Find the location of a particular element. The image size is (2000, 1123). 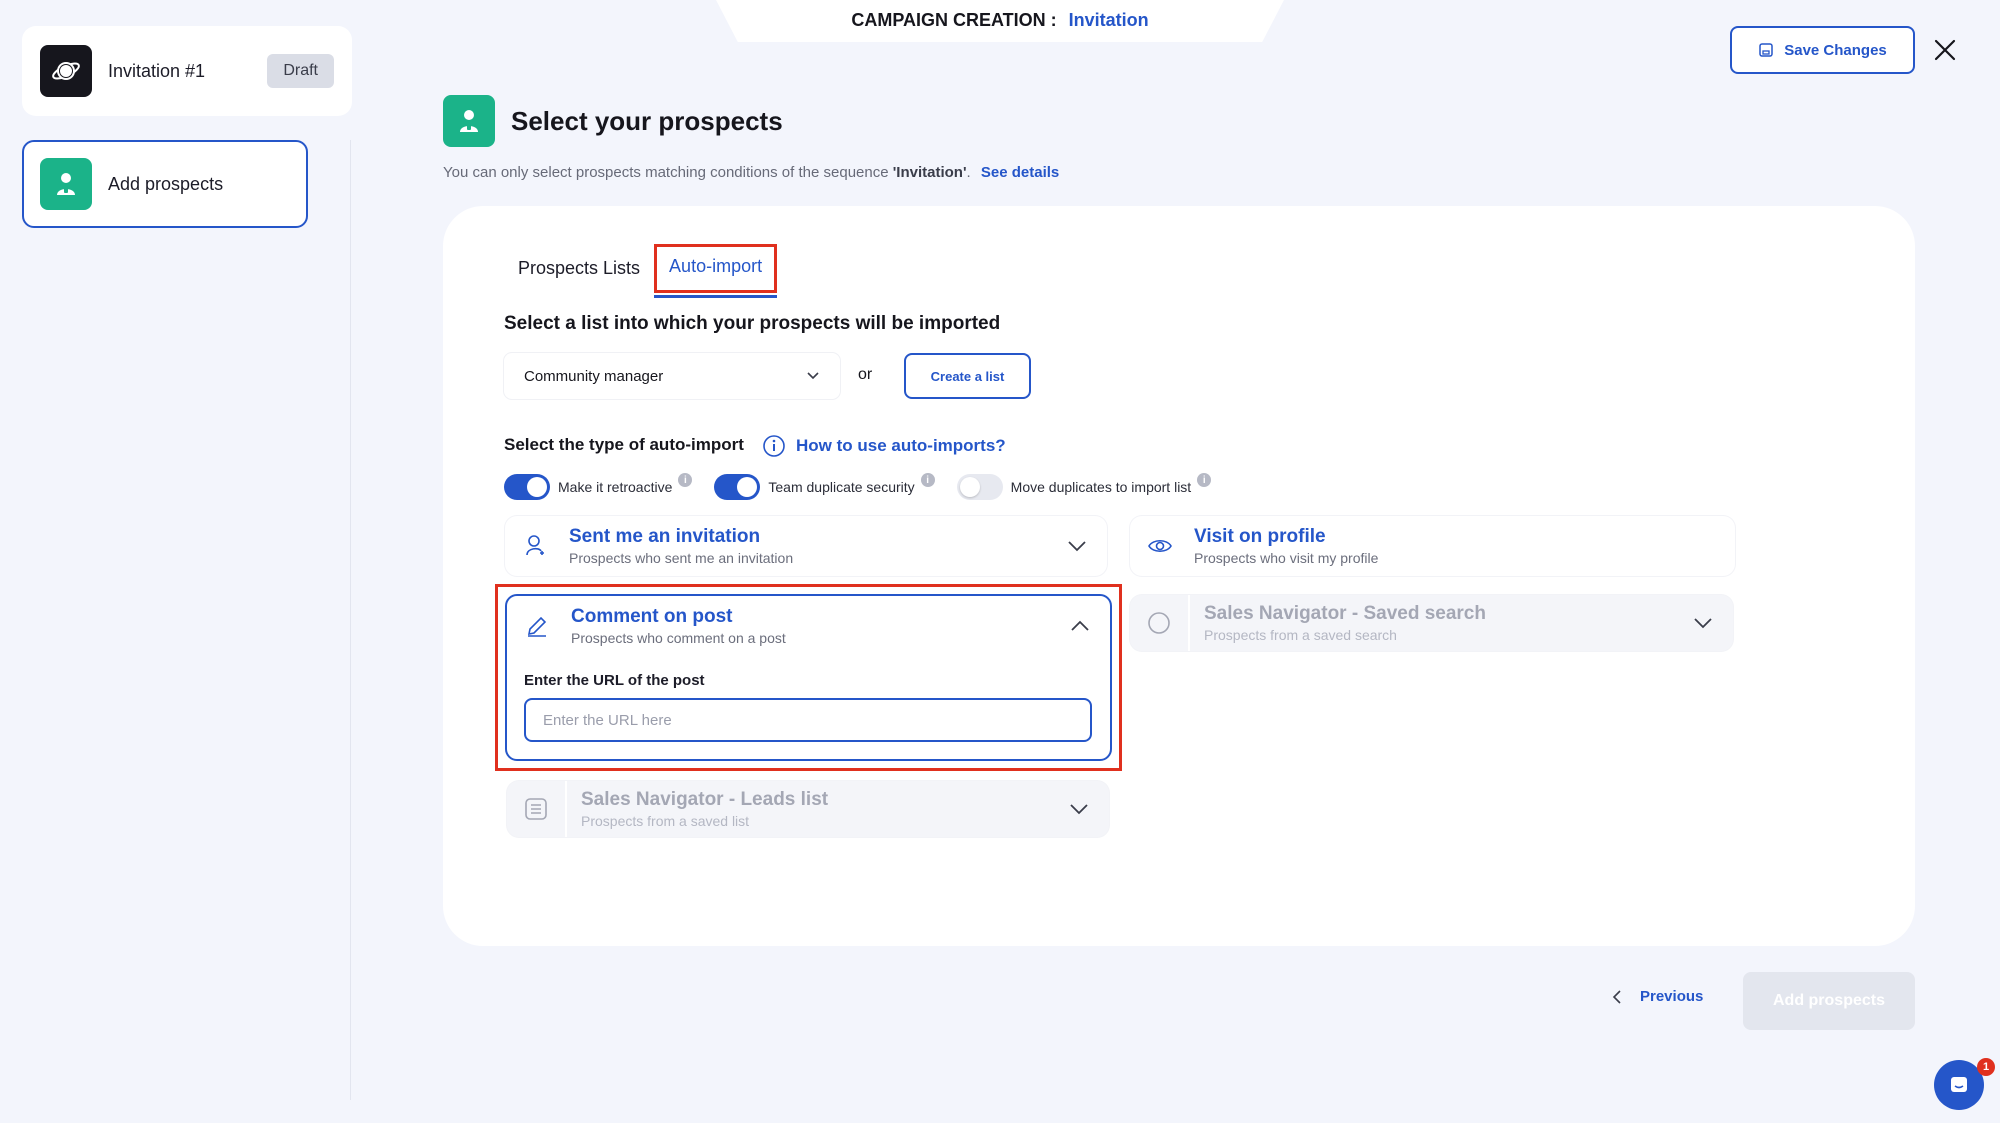

campaign-card: Invitation #1 Draft is located at coordinates (187, 71).